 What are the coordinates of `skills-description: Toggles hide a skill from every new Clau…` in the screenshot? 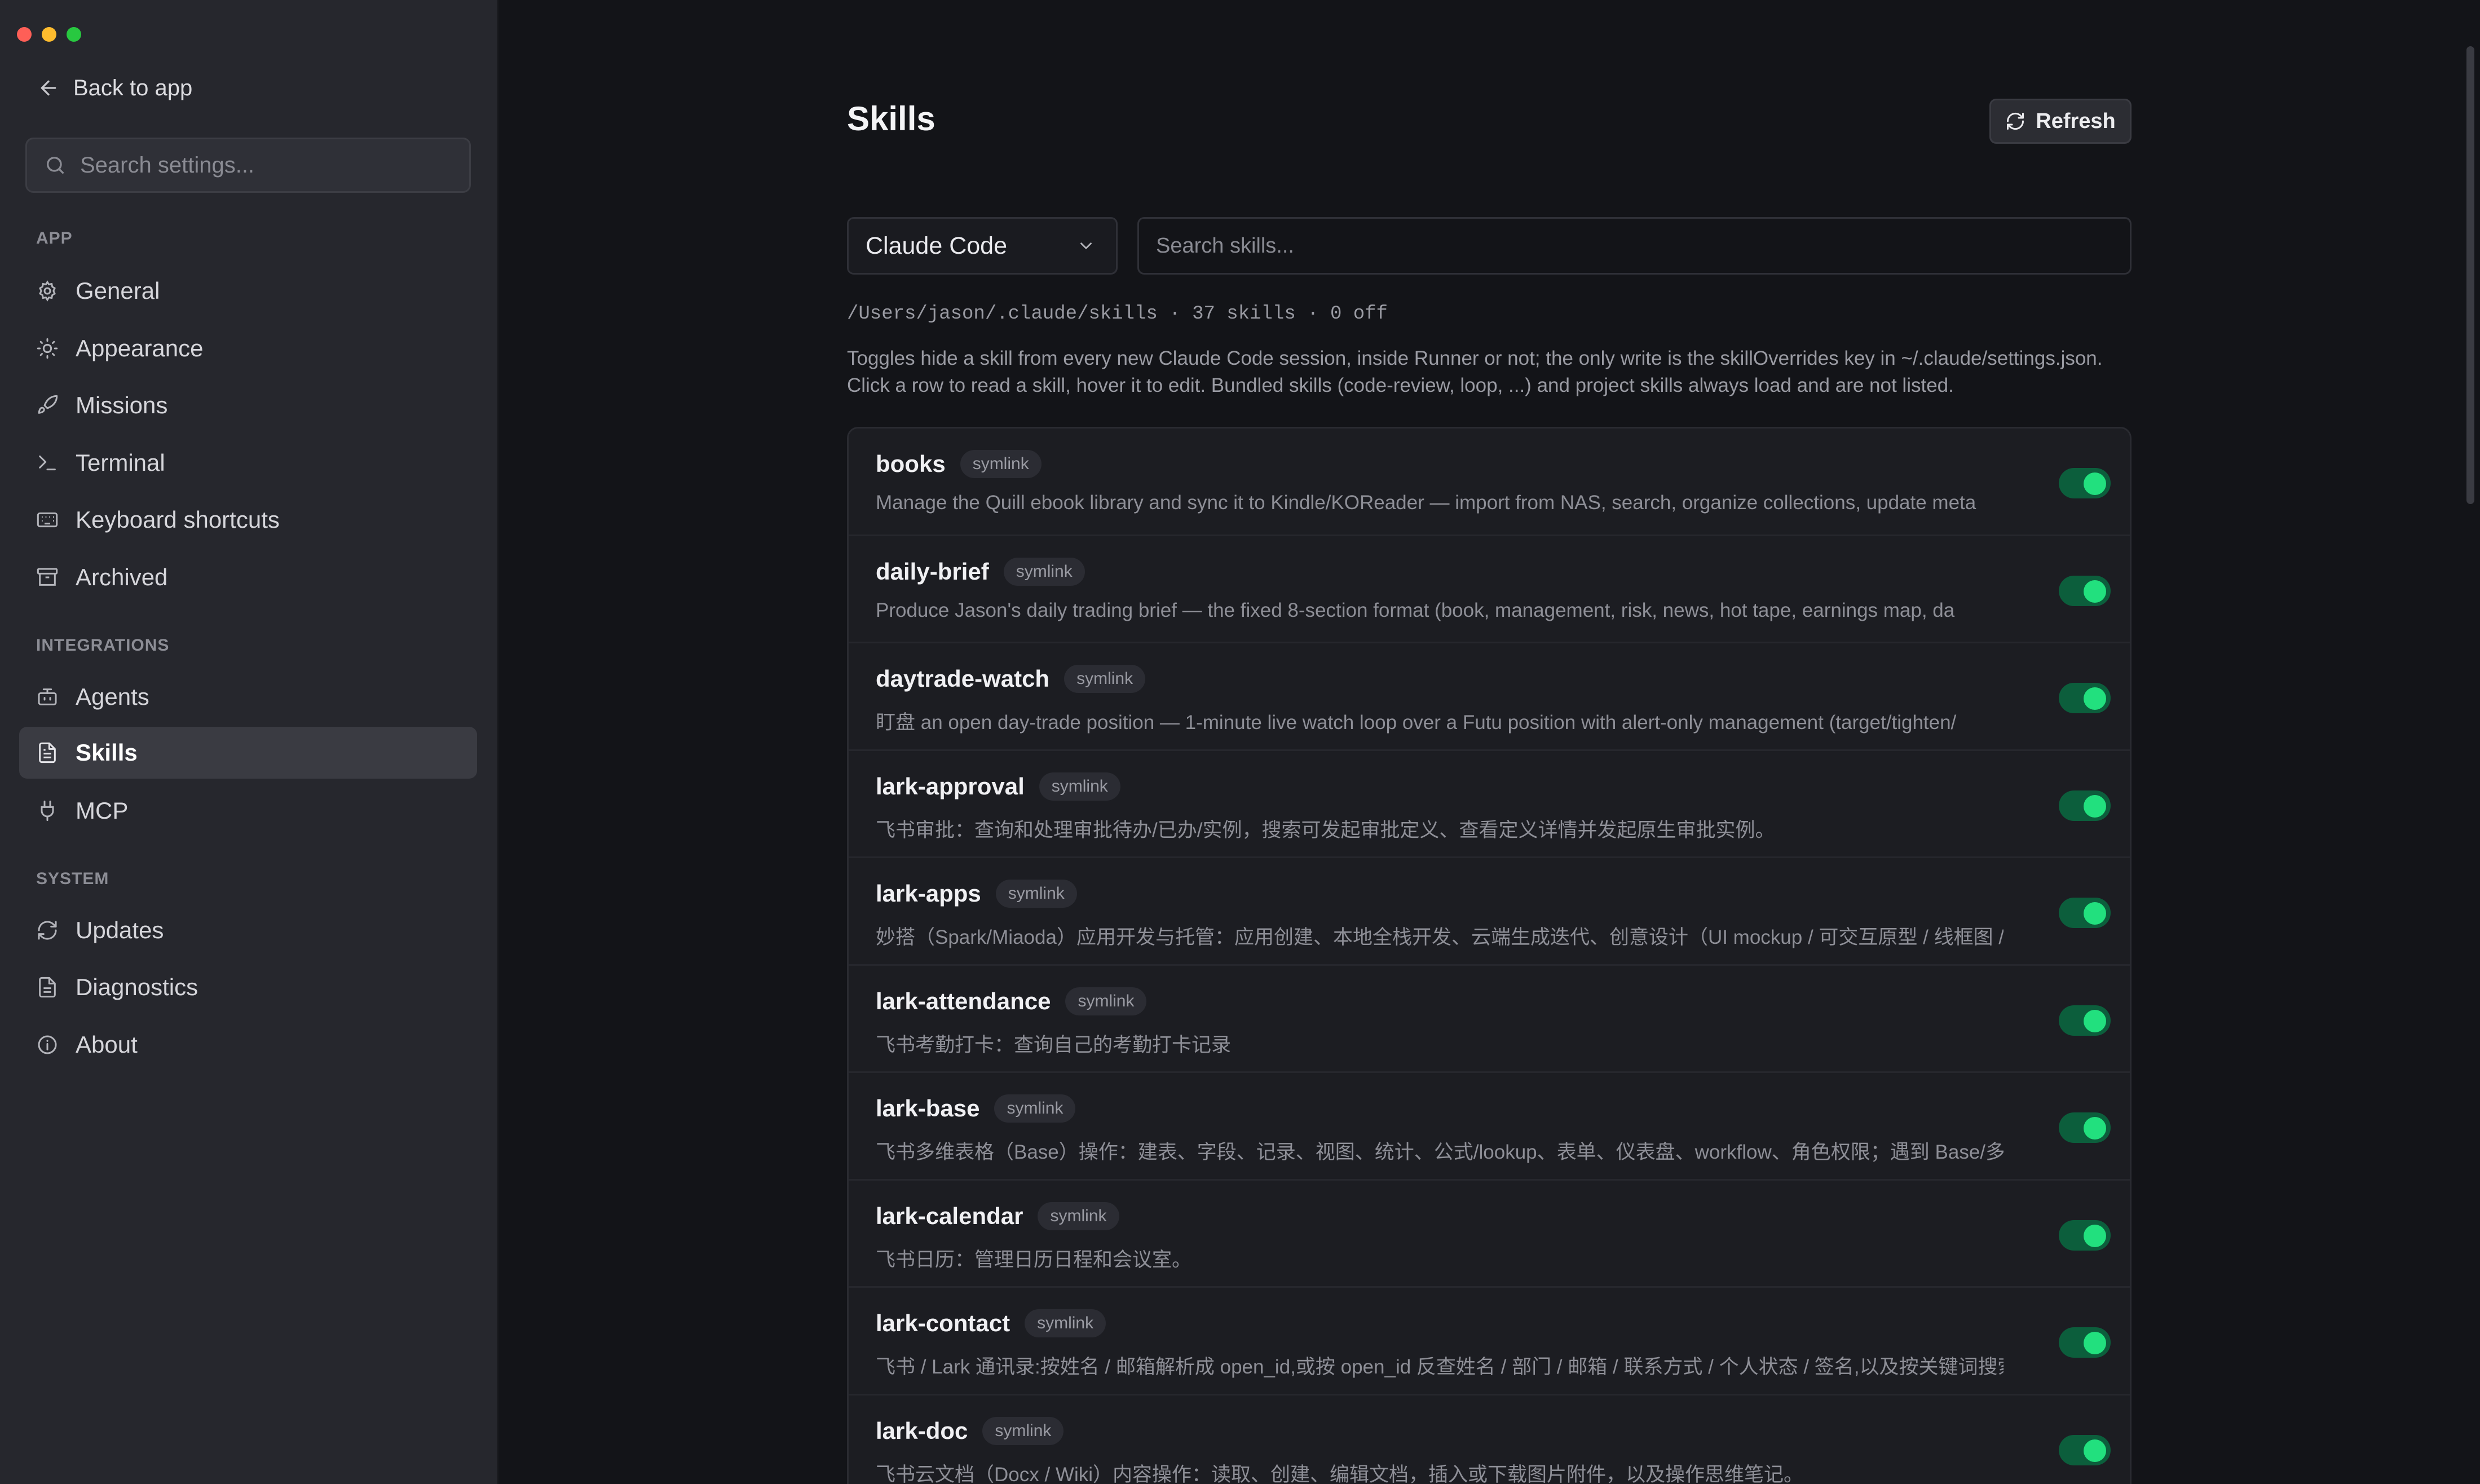 It's located at (1495, 372).